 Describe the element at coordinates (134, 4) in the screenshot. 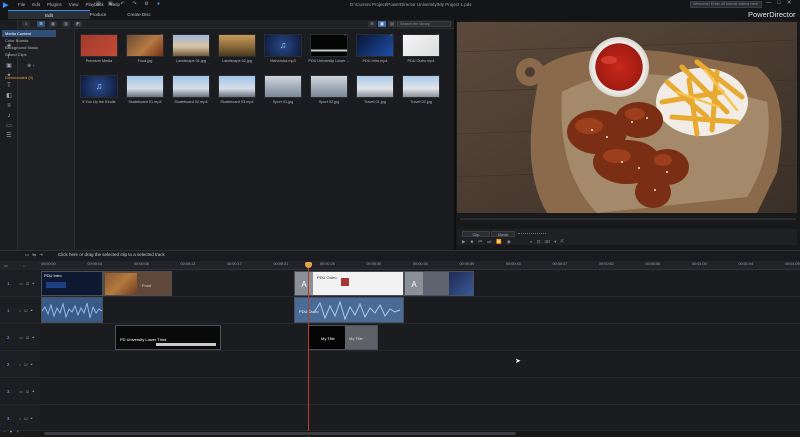

I see `redo-icon: ↷` at that location.